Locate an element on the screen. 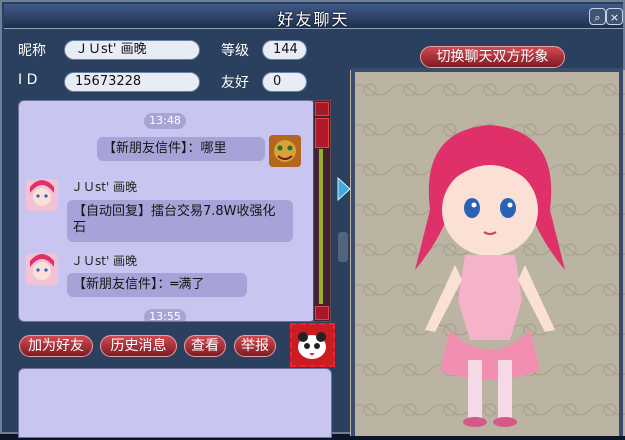 This screenshot has height=440, width=625. history-button: 历史消息 is located at coordinates (138, 346).